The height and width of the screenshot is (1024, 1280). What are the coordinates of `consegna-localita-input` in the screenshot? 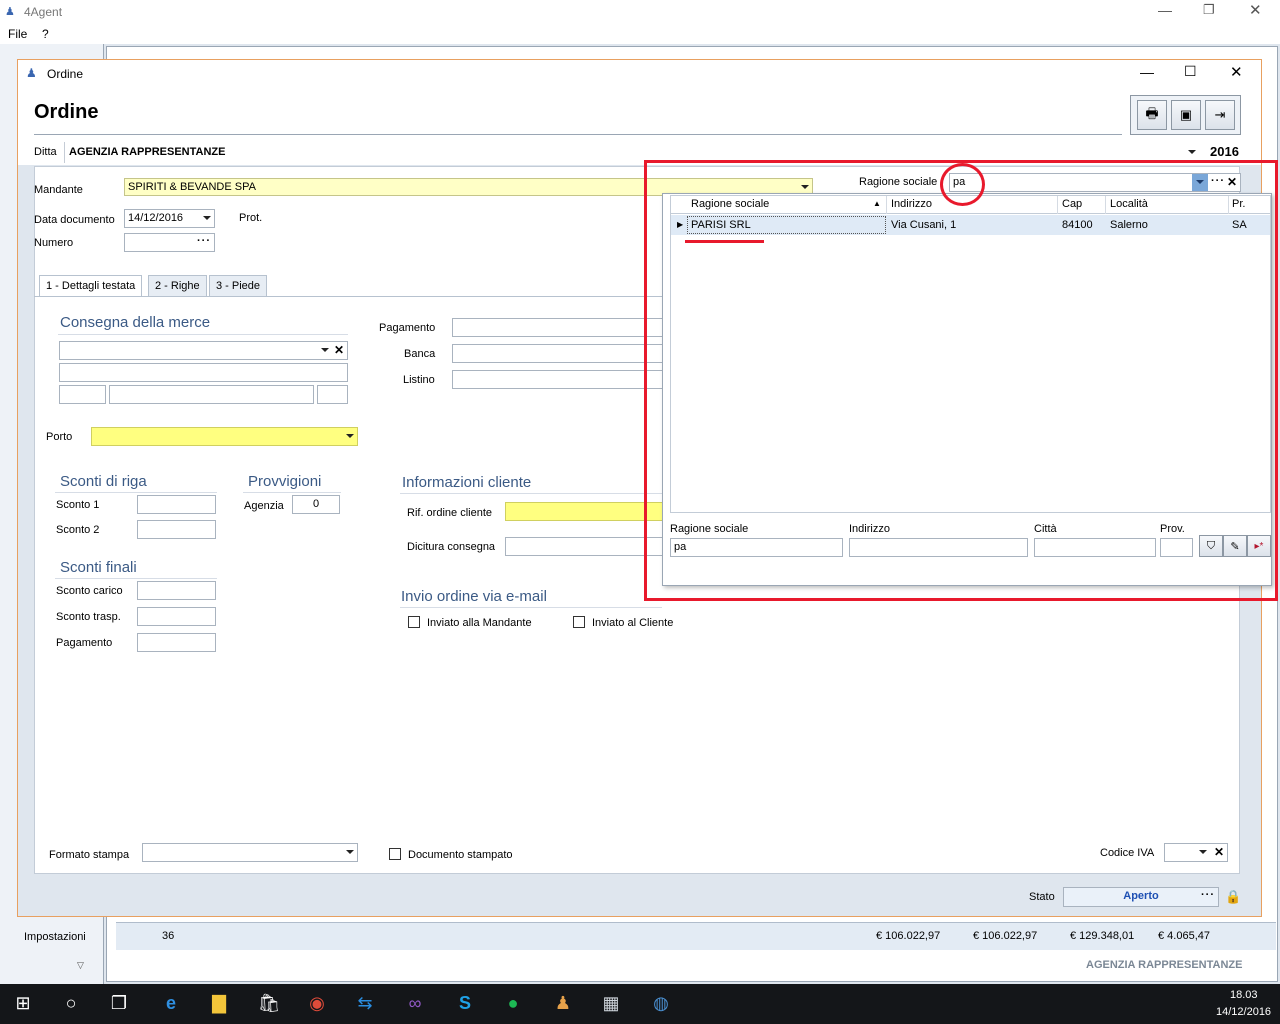 It's located at (211, 394).